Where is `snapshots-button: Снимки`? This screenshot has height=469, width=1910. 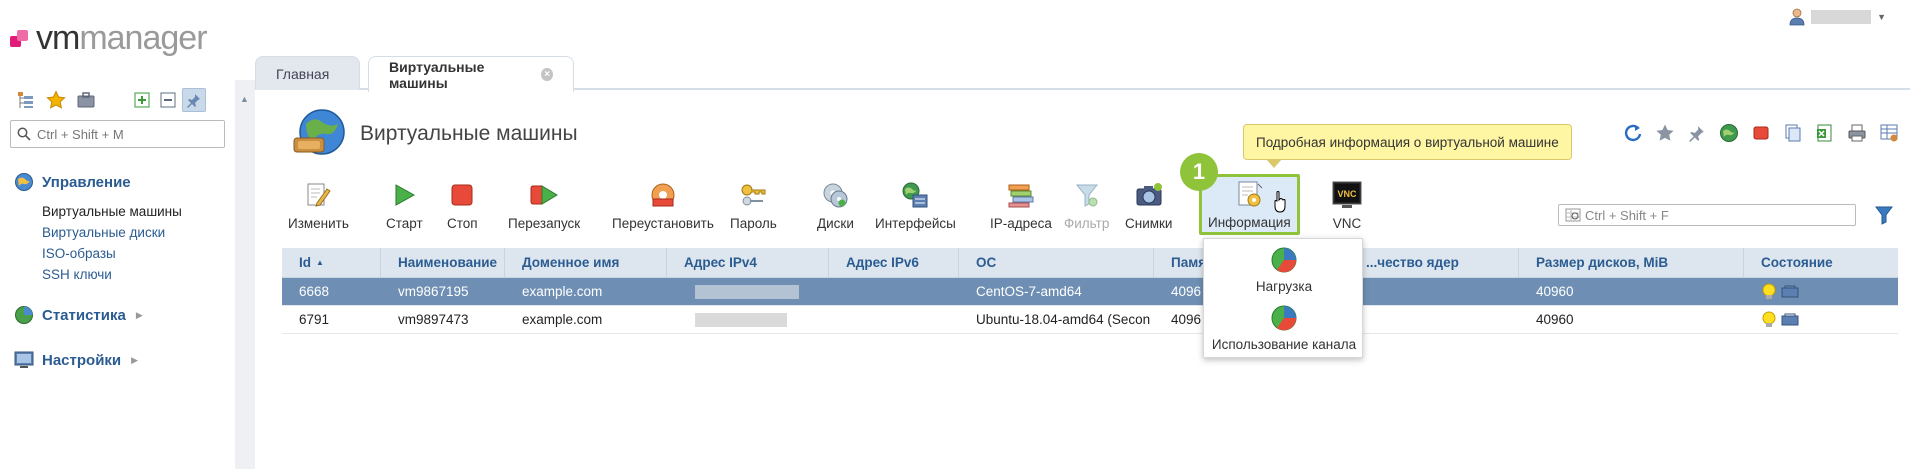 snapshots-button: Снимки is located at coordinates (1148, 205).